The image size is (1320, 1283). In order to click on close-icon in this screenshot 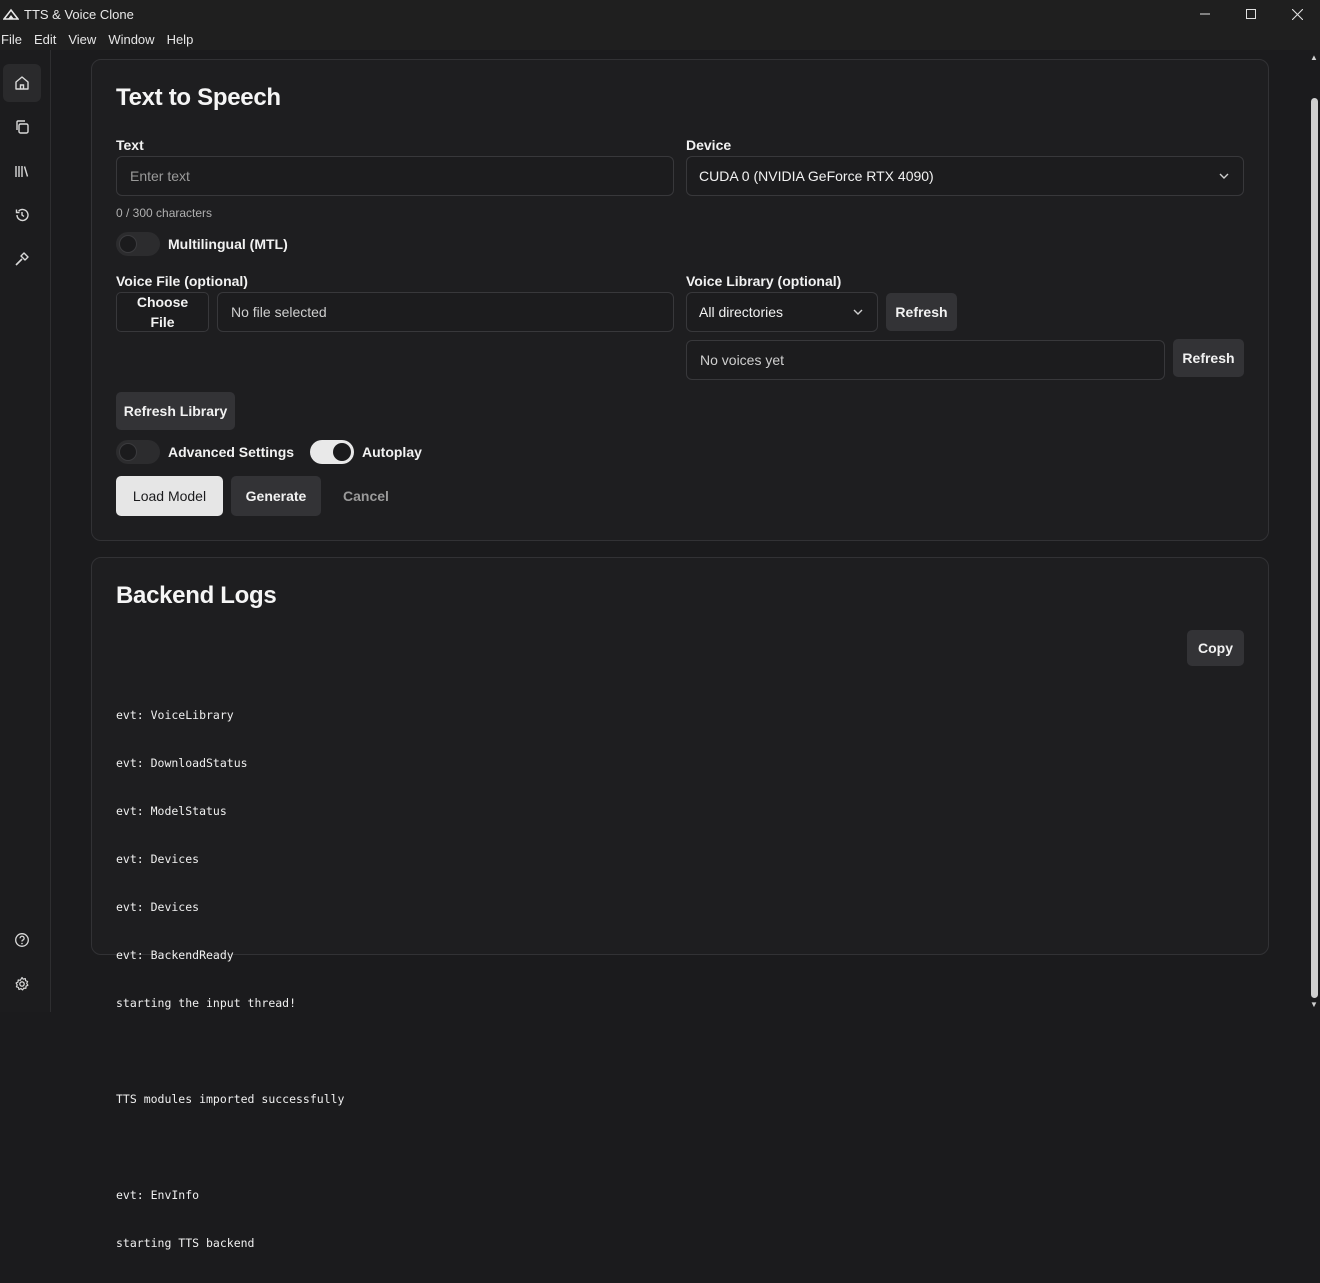, I will do `click(1297, 14)`.